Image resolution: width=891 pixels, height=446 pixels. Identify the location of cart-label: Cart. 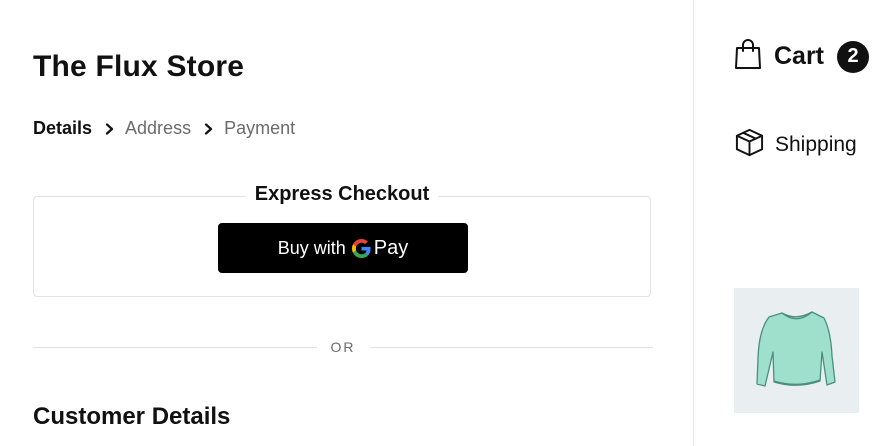
(799, 56).